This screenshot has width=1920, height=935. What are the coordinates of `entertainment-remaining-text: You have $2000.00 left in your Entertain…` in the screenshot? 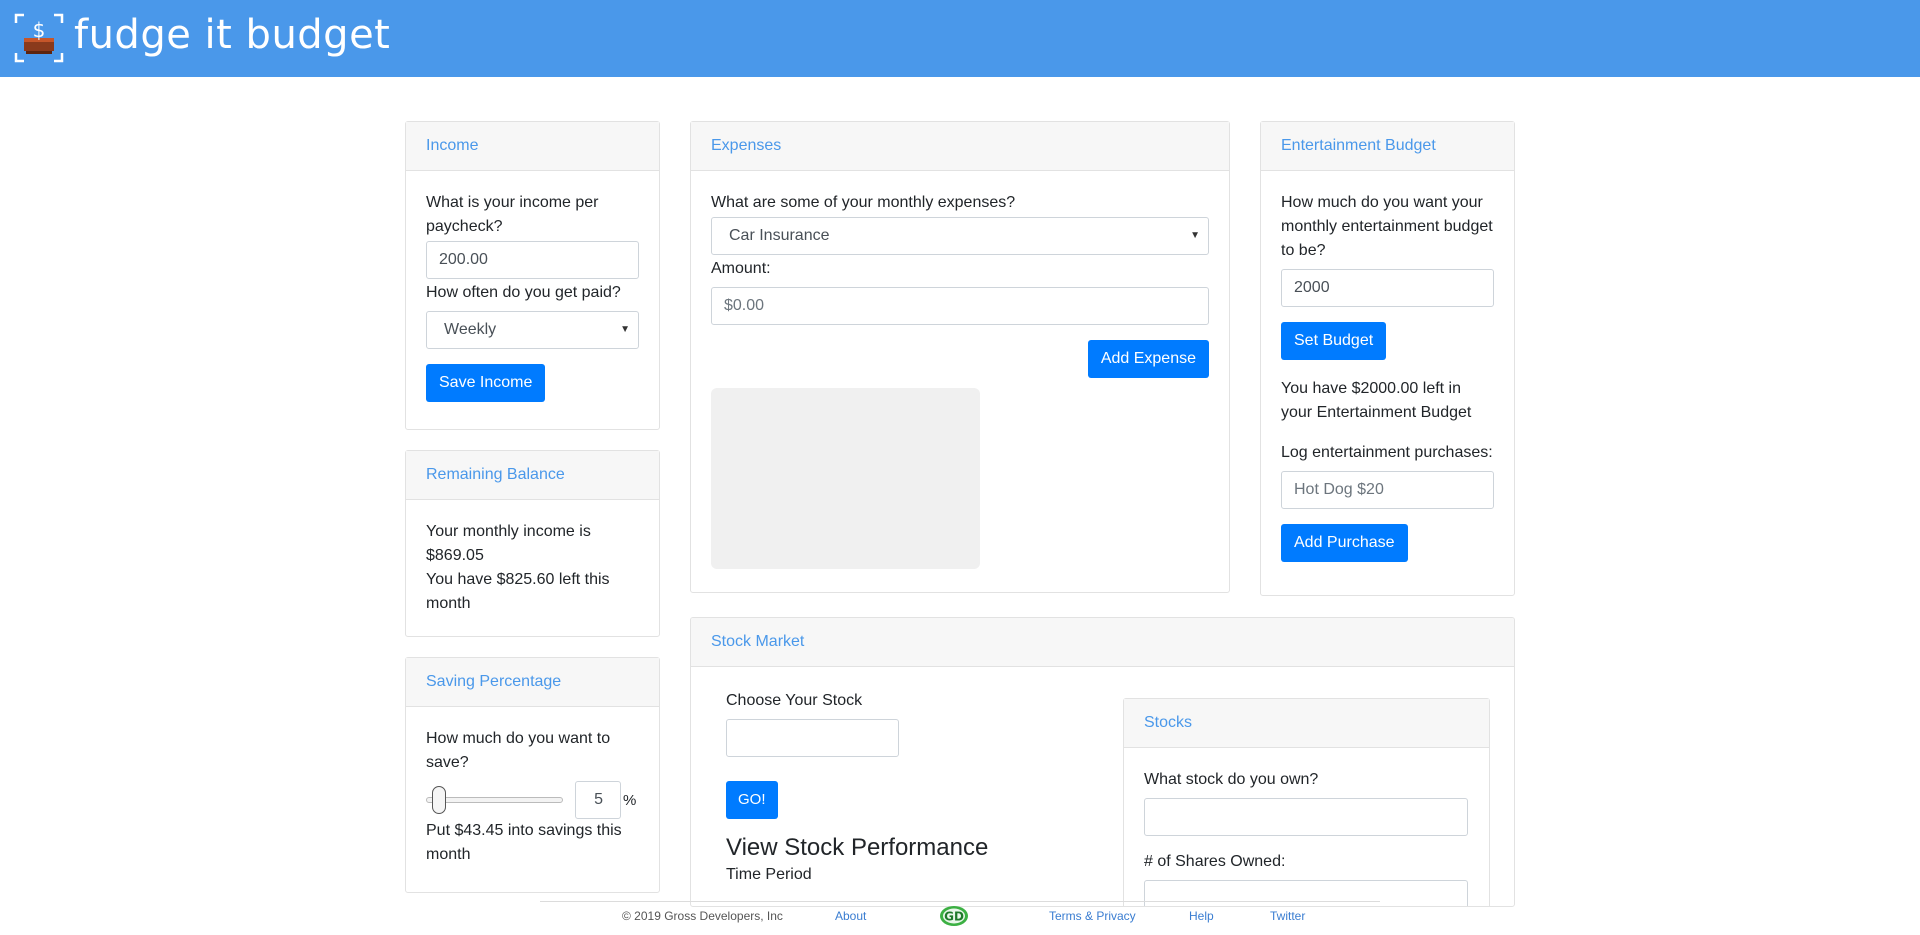 It's located at (1376, 400).